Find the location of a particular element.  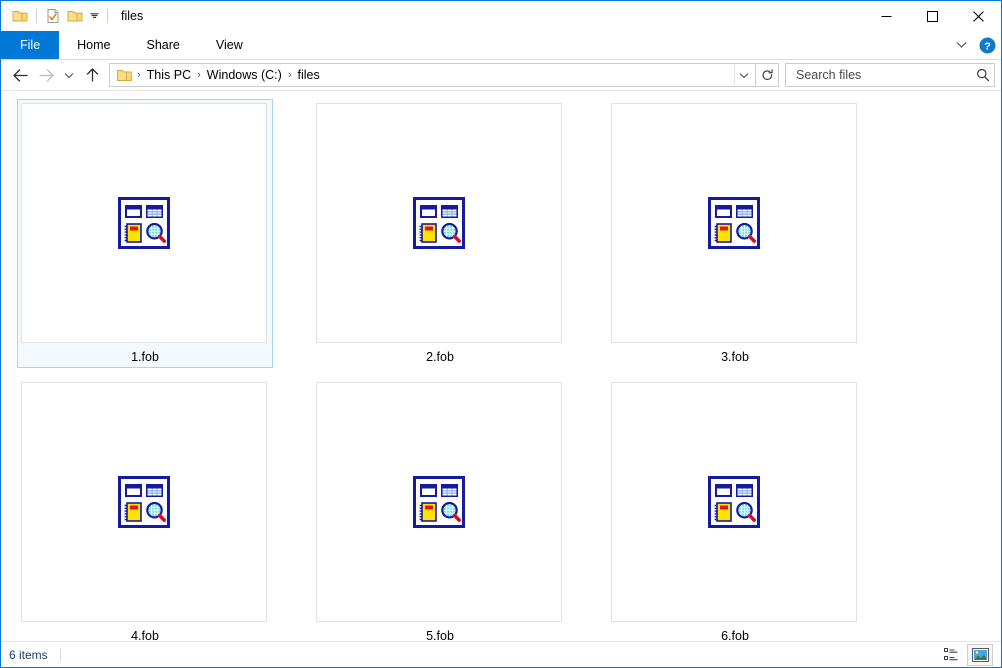

file-tile-5.fob: 5.fob is located at coordinates (440, 510).